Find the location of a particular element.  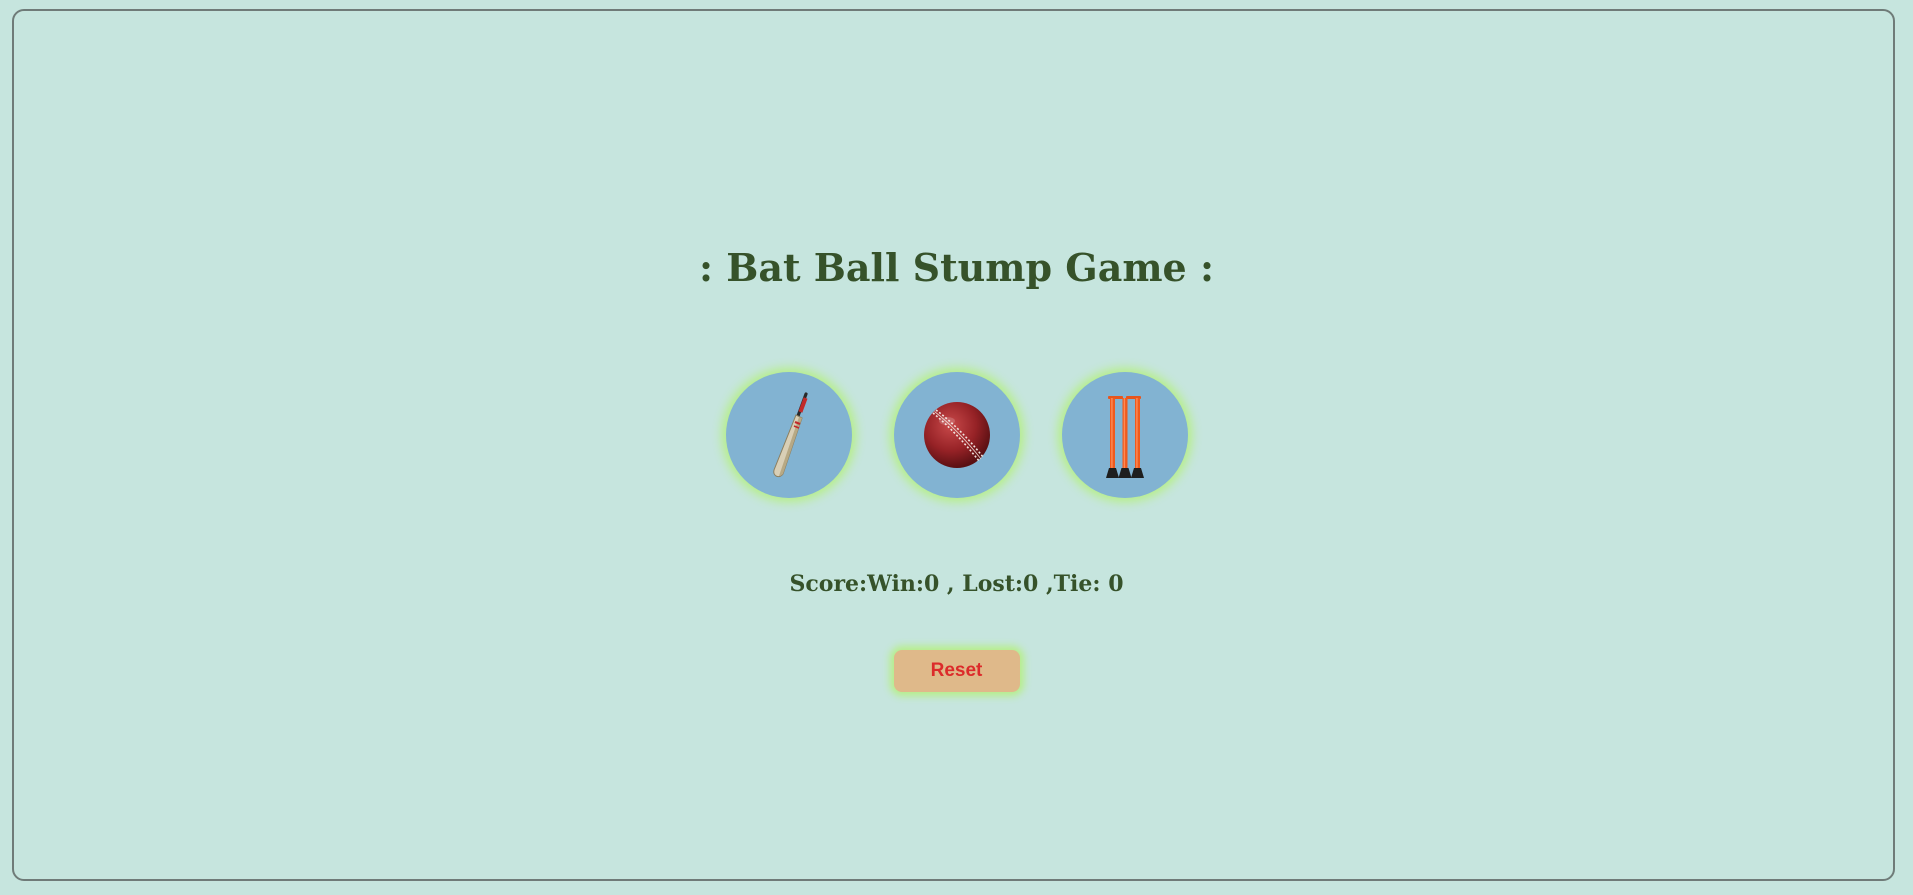

reset-container: Reset is located at coordinates (956, 671).